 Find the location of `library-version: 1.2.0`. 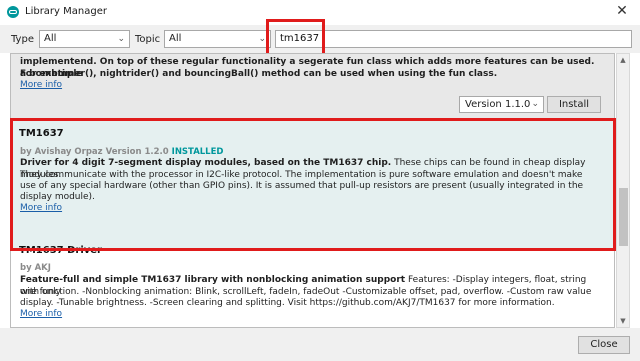

library-version: 1.2.0 is located at coordinates (156, 152).